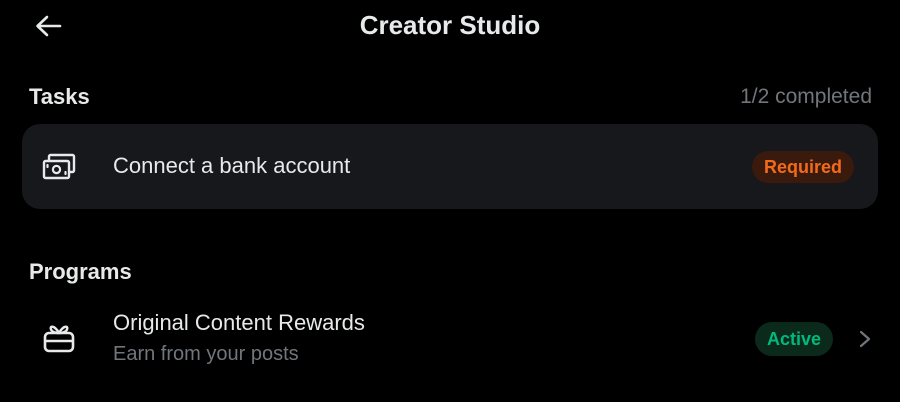  I want to click on tasks-heading: Tasks, so click(59, 96).